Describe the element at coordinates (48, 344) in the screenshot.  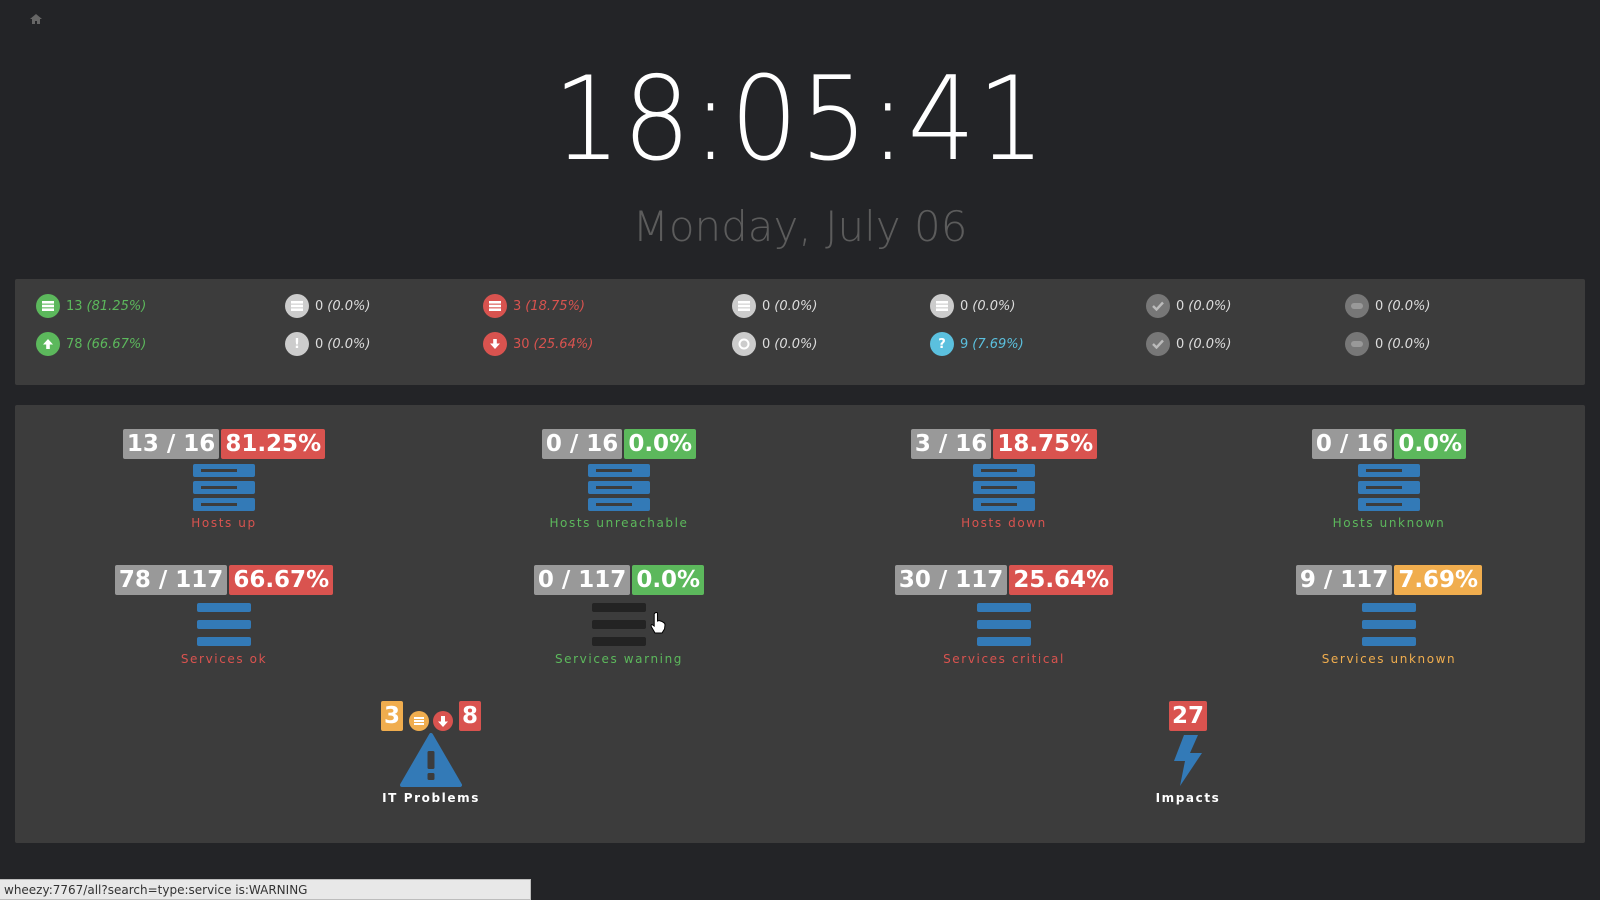
I see `arrow-up-icon` at that location.